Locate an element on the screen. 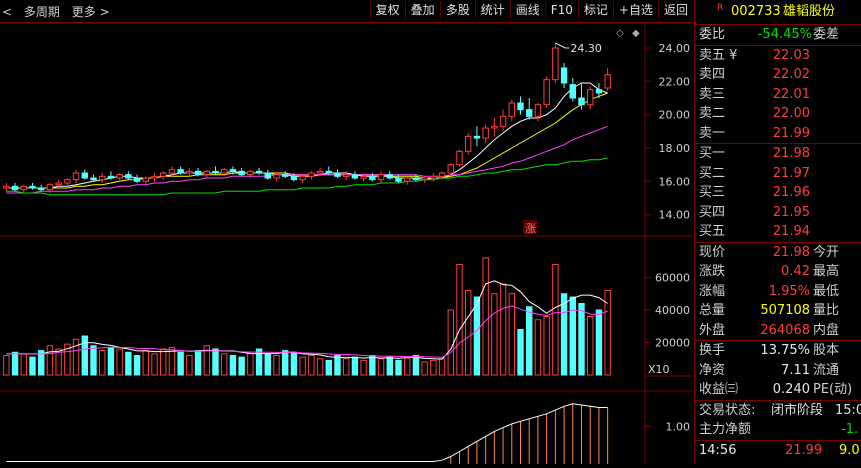 The height and width of the screenshot is (468, 861). buy-row: 买二 21.97 is located at coordinates (778, 174).